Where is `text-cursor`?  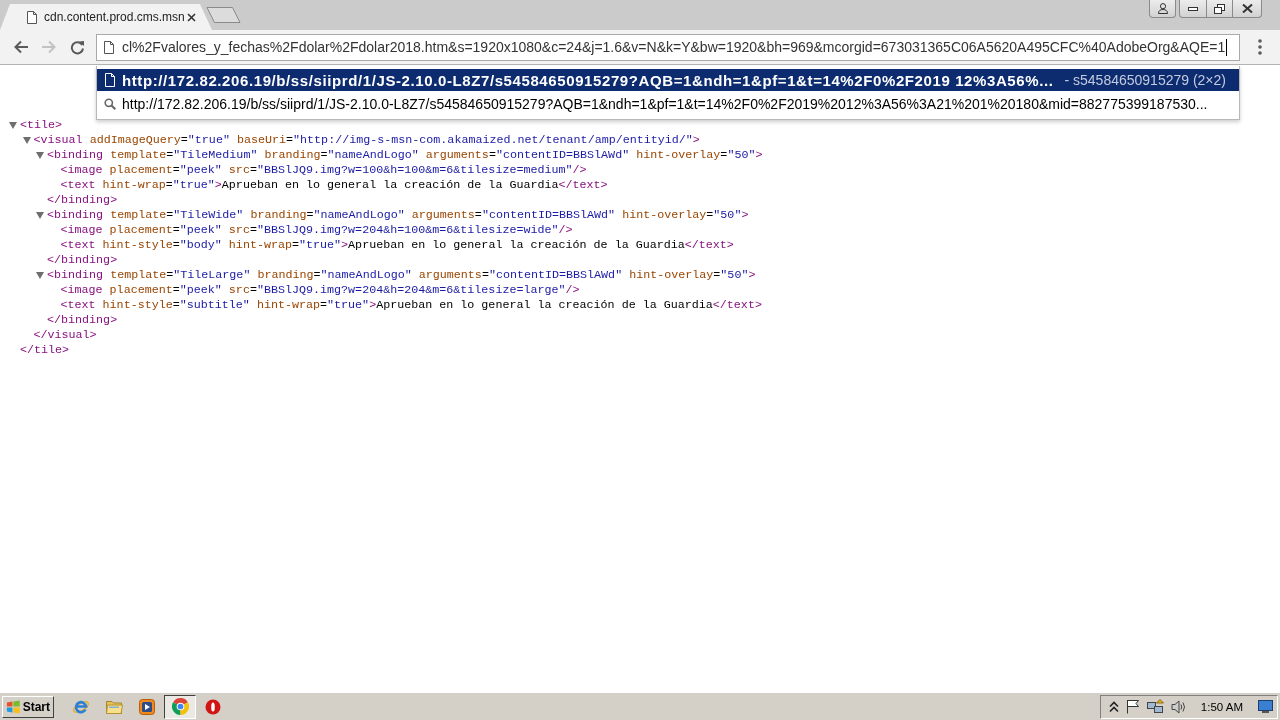
text-cursor is located at coordinates (1227, 47).